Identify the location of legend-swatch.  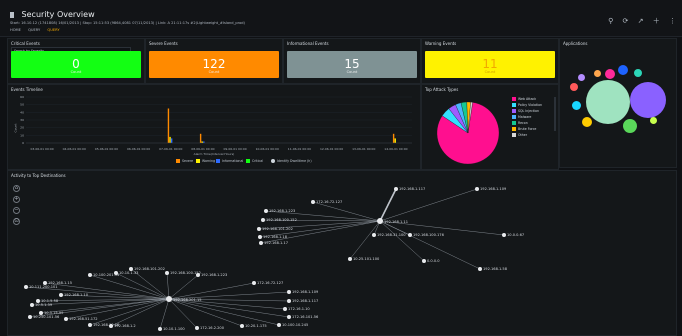
(514, 123).